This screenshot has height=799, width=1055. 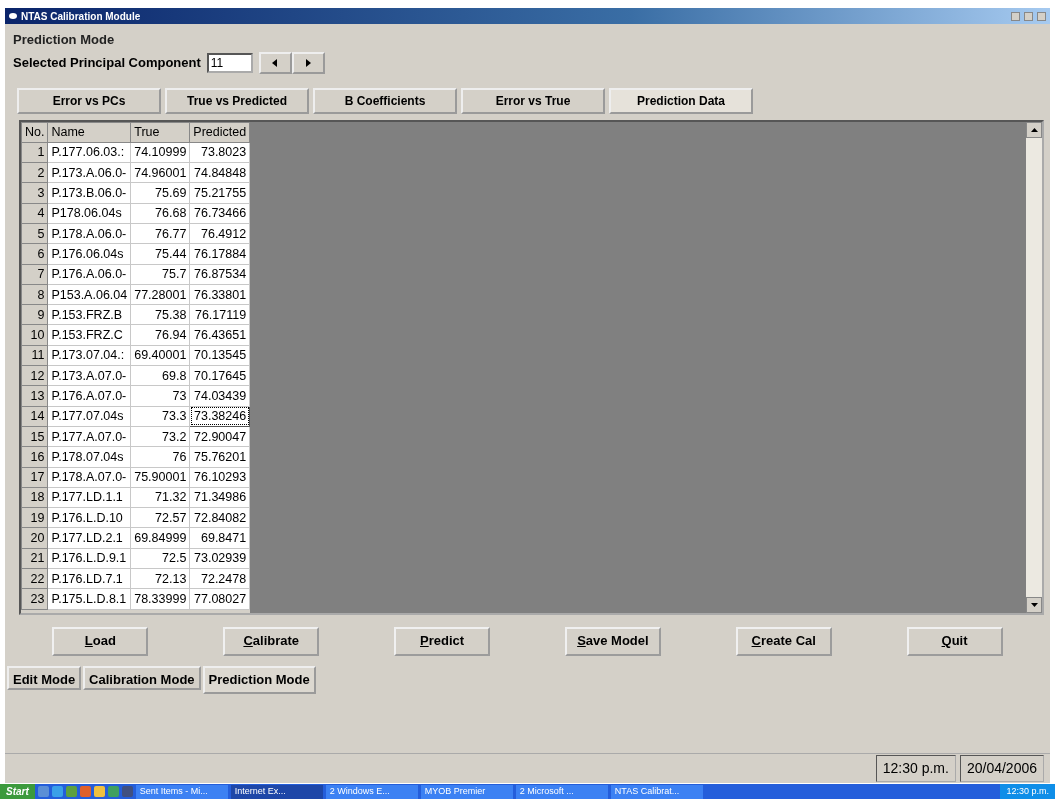 What do you see at coordinates (160, 457) in the screenshot?
I see `table-cell: 76` at bounding box center [160, 457].